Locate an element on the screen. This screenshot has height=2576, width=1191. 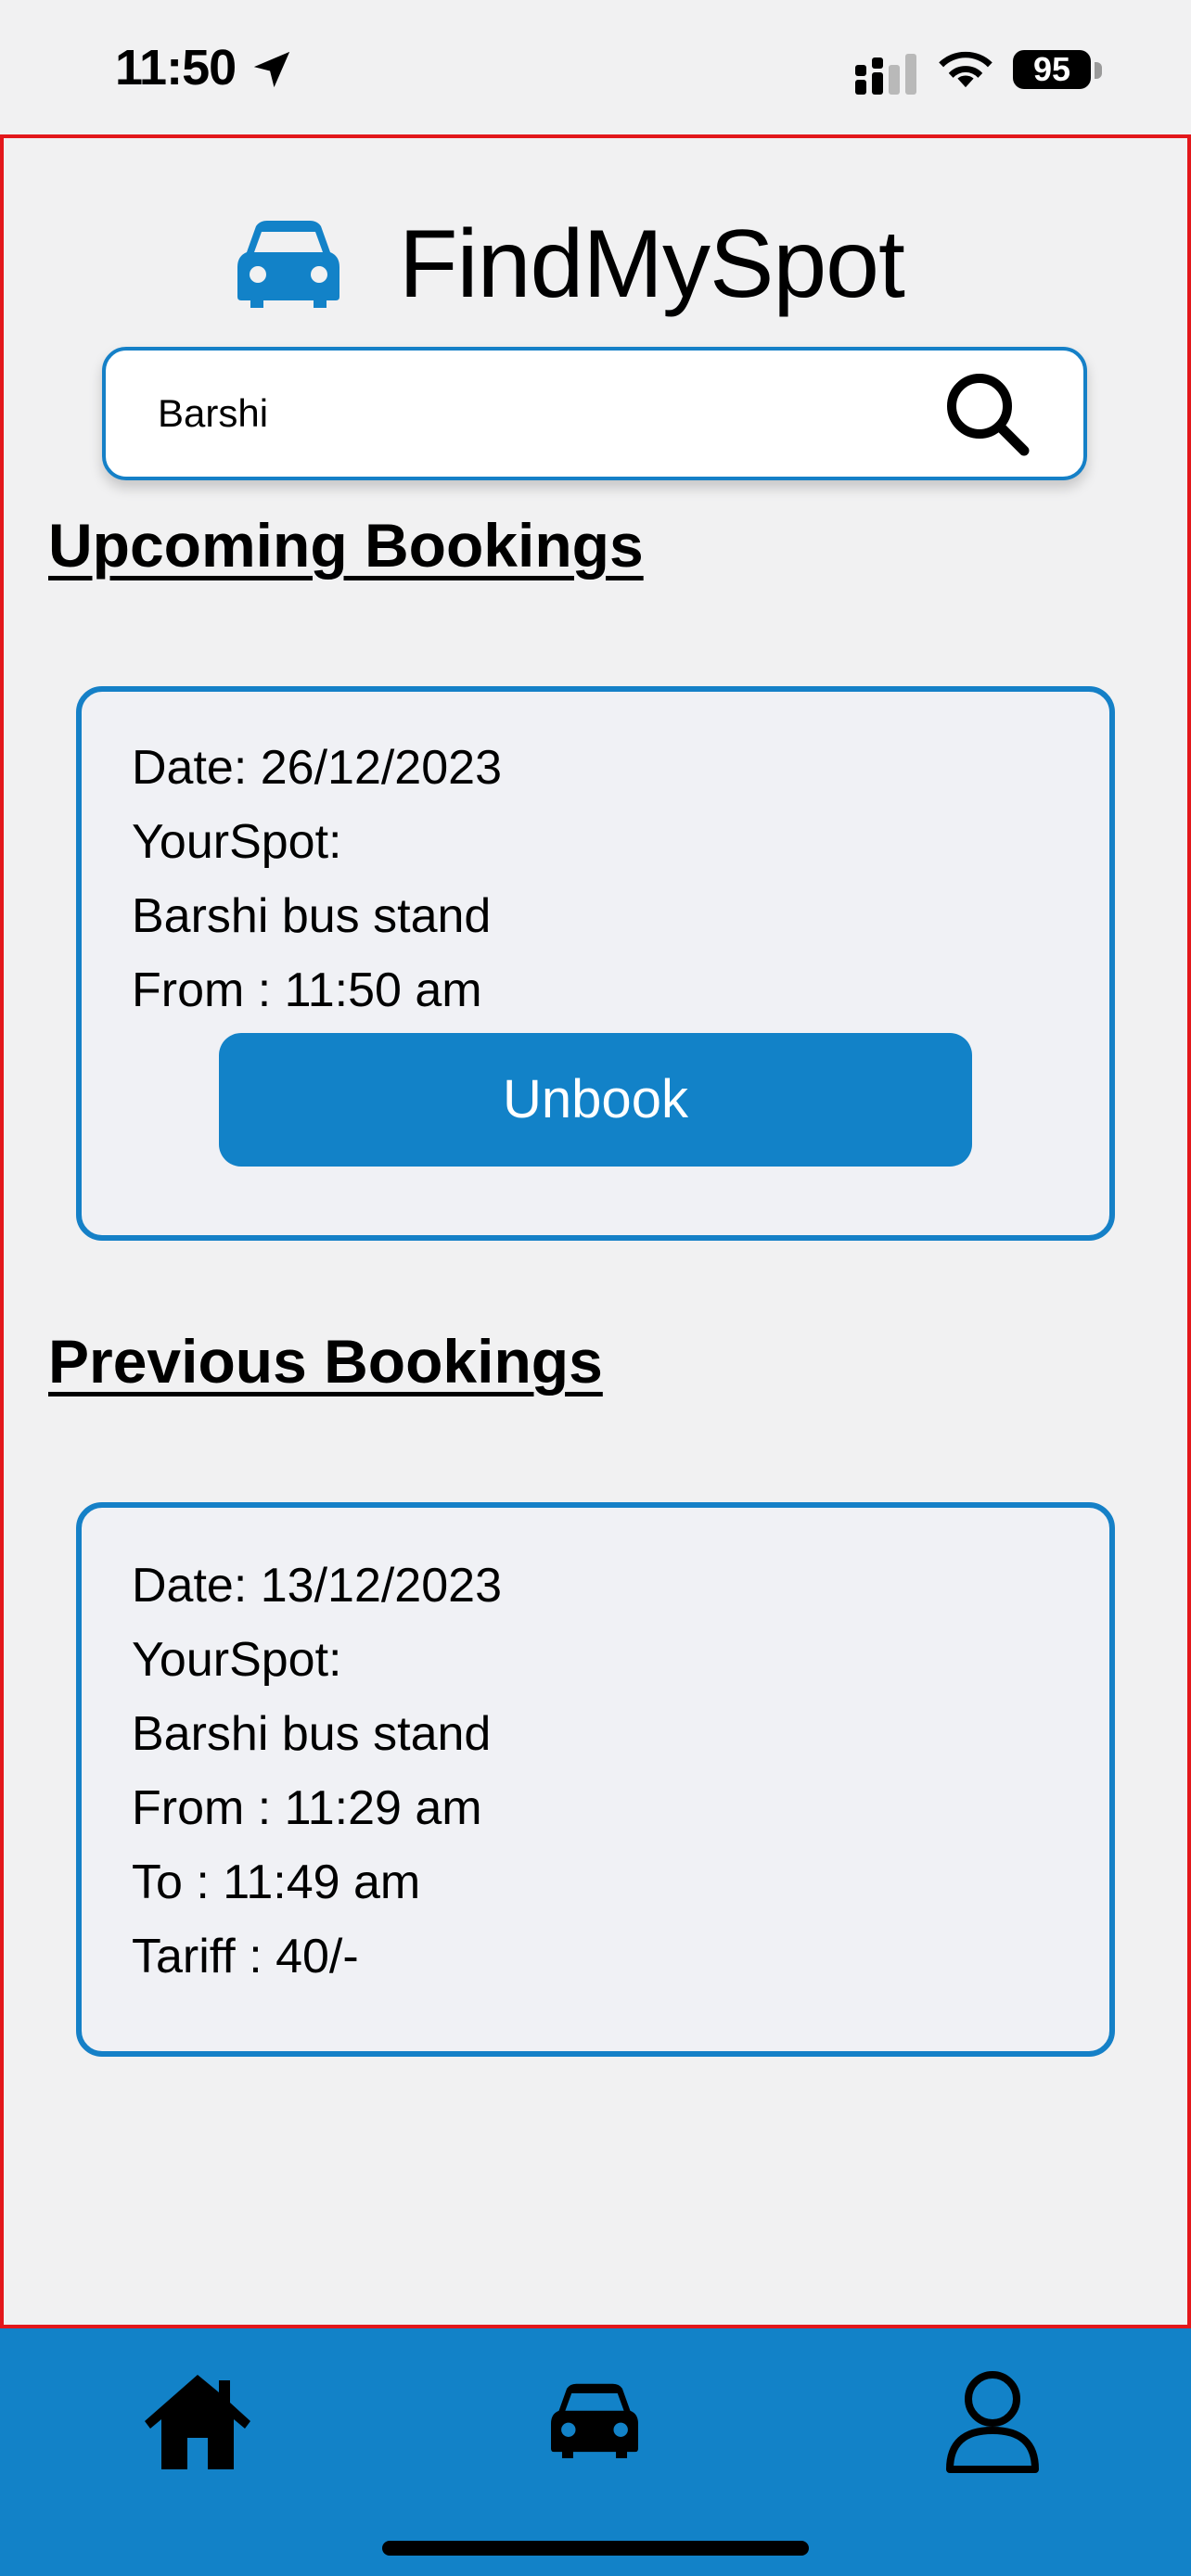
bottom-nav is located at coordinates (595, 2452).